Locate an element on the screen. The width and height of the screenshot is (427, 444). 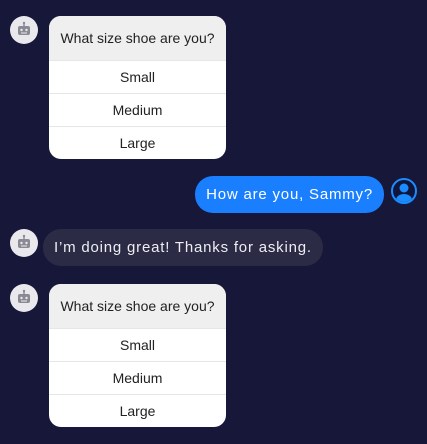
user-avatar is located at coordinates (404, 191).